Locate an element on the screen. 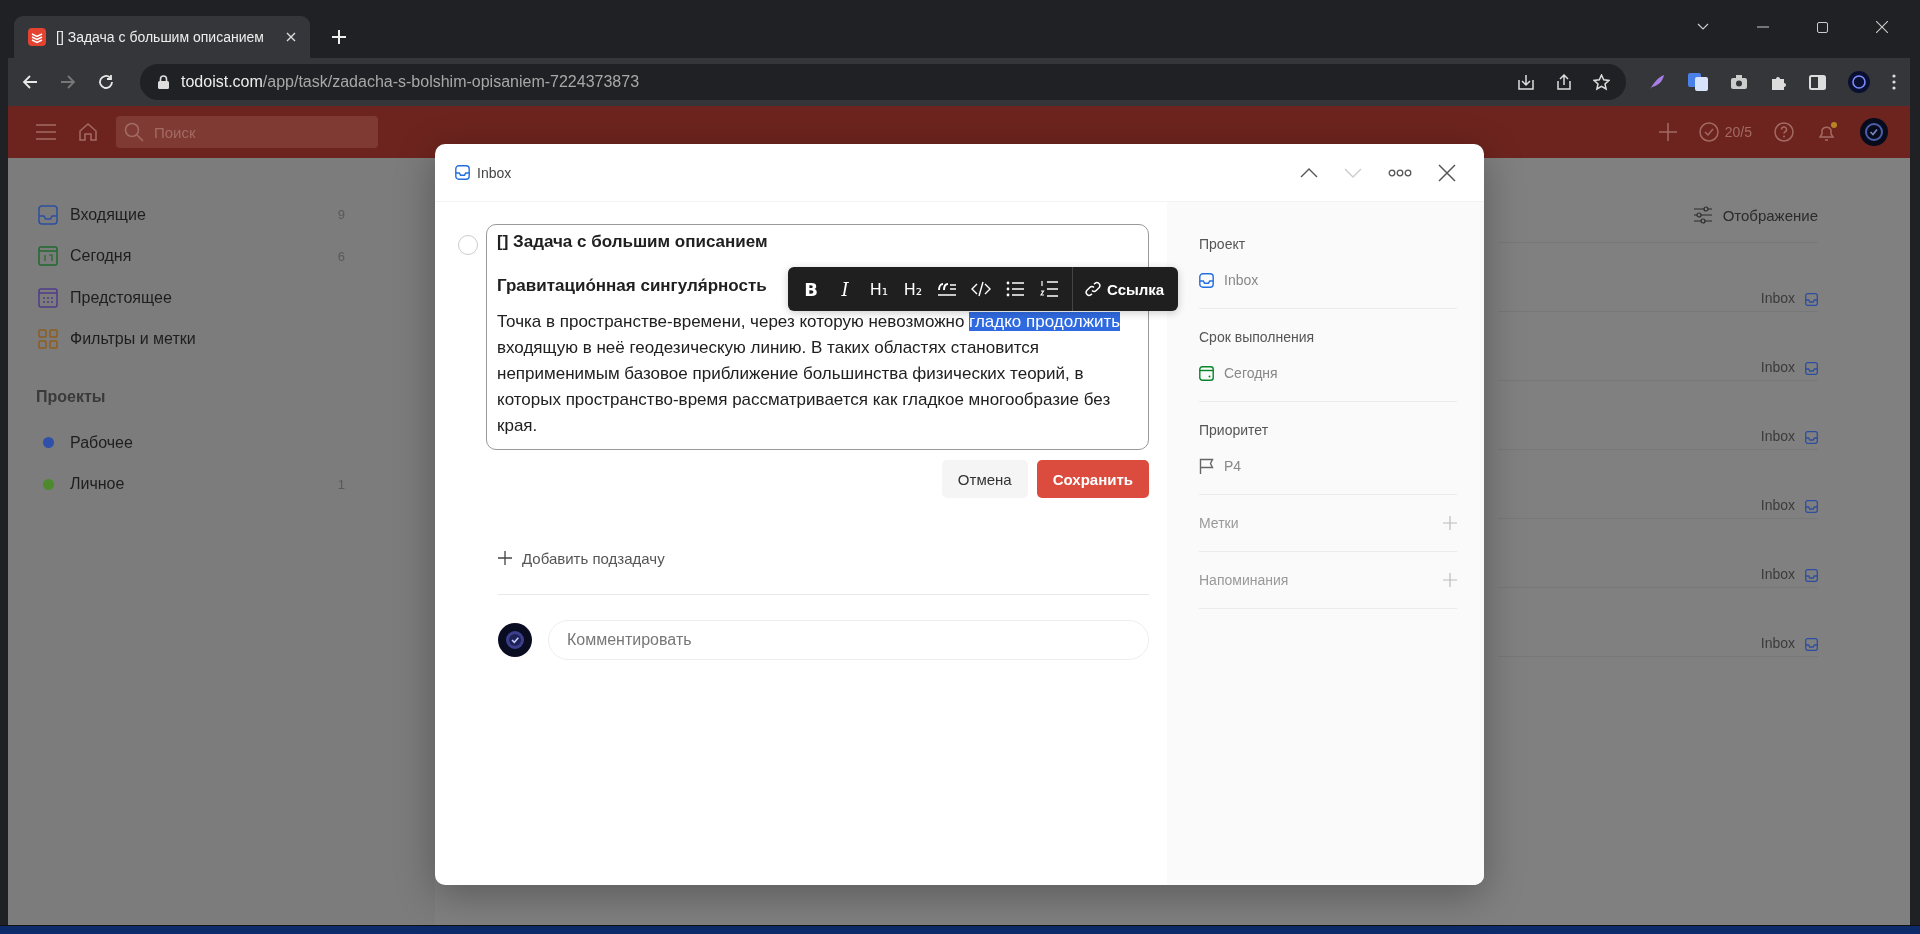  bell-icon is located at coordinates (1827, 132).